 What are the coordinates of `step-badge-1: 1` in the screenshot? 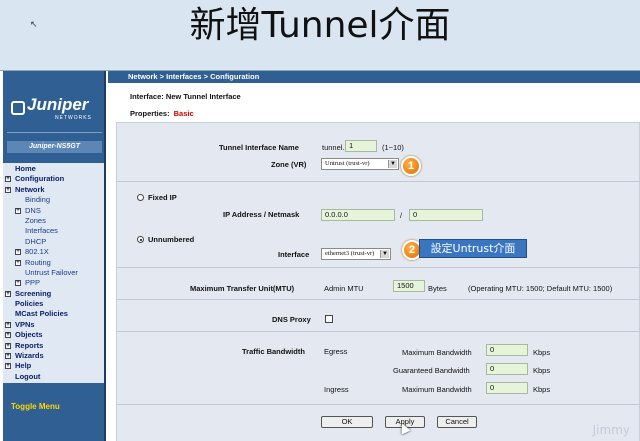 It's located at (411, 166).